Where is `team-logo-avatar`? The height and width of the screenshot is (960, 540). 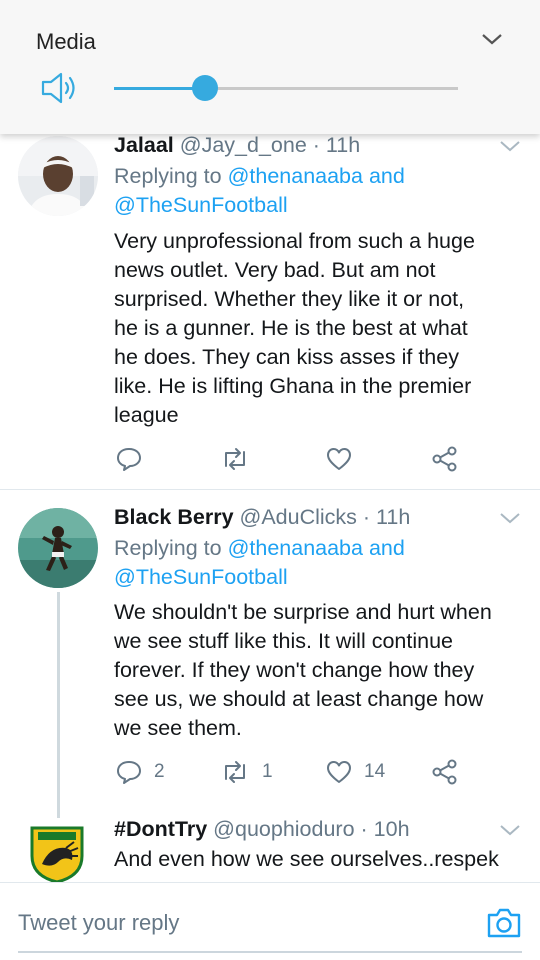
team-logo-avatar is located at coordinates (57, 854).